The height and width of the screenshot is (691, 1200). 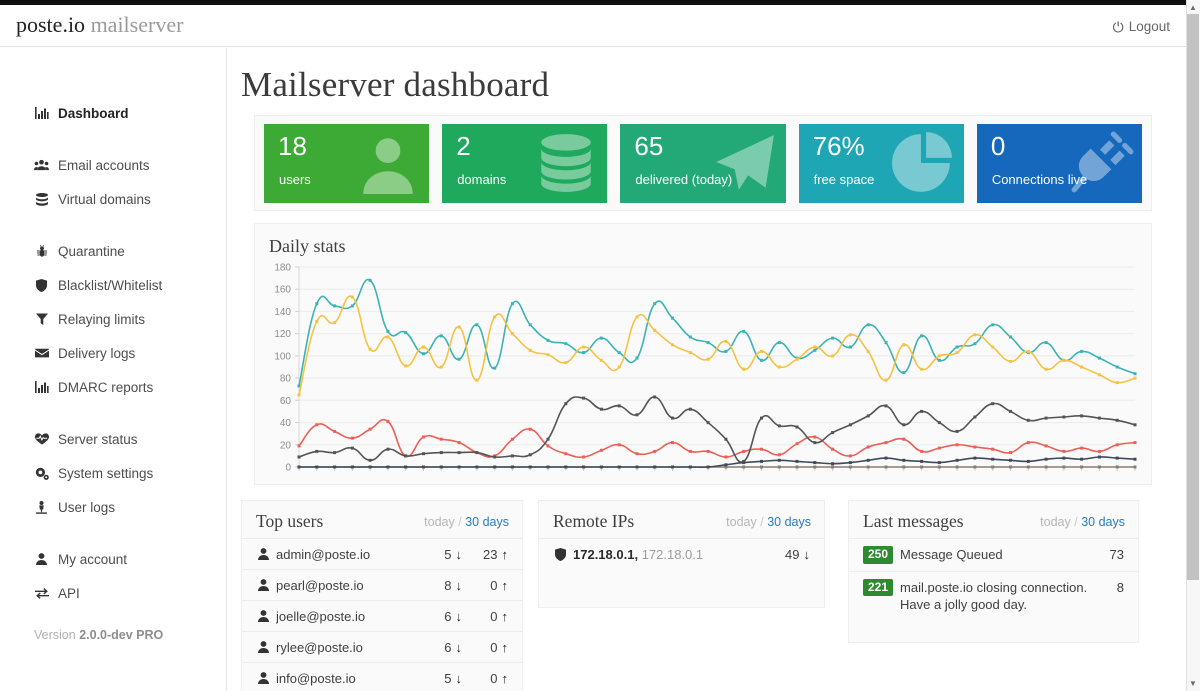 What do you see at coordinates (382, 646) in the screenshot?
I see `top-users-row: rylee@poste.io 6 ↓ 0 ↑` at bounding box center [382, 646].